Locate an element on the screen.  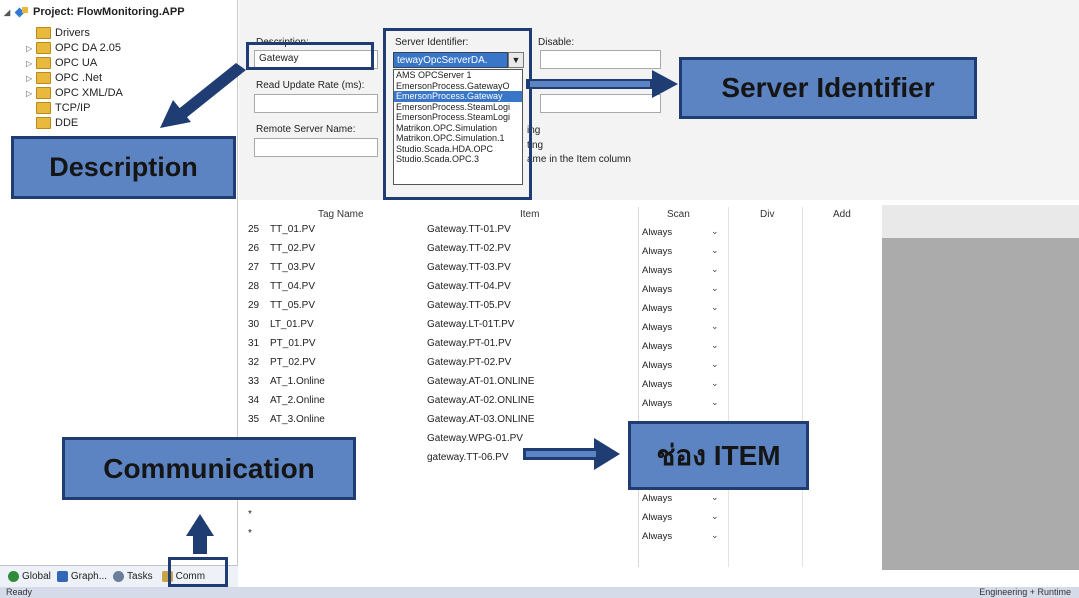
server-identifier-arrow-fill is located at coordinates (590, 84).